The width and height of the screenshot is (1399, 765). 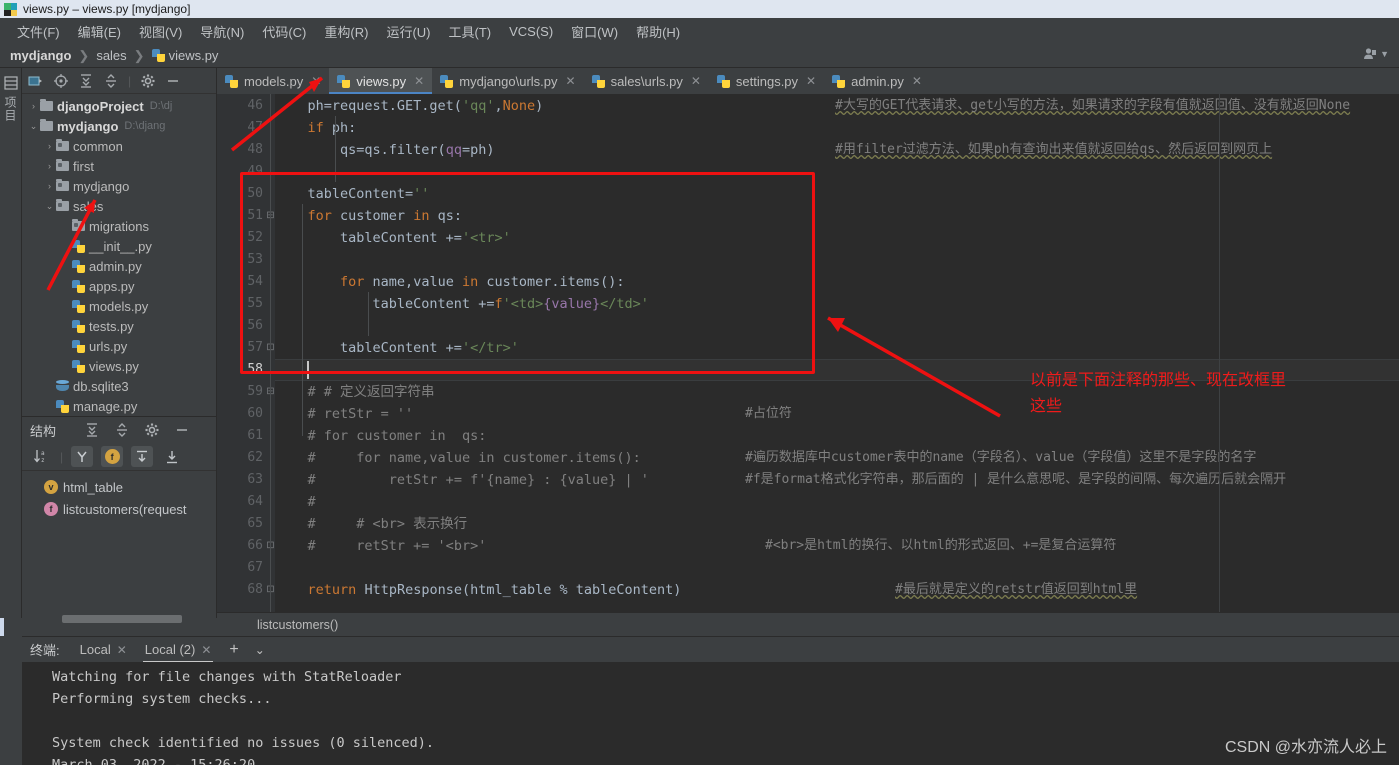 What do you see at coordinates (178, 650) in the screenshot?
I see `terminal-tab: Local (2) ✕` at bounding box center [178, 650].